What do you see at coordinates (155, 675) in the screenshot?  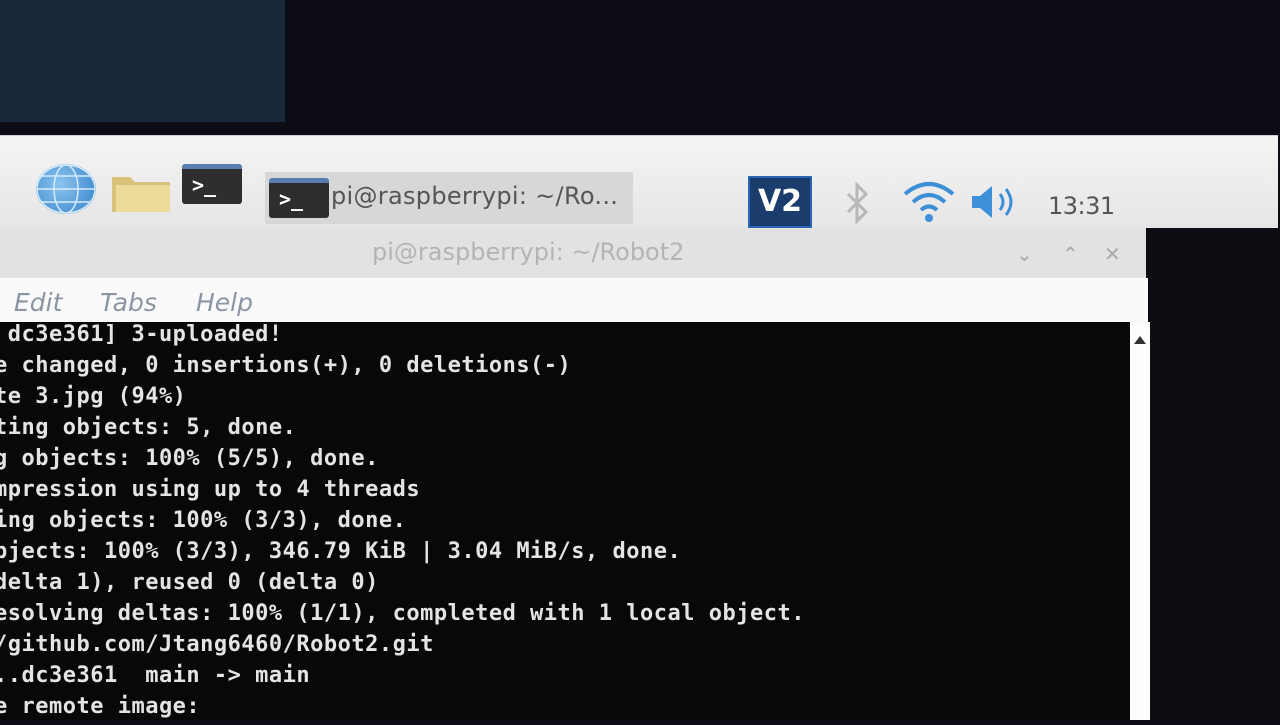 I see `terminal-line: ..dc3e361 main -> main` at bounding box center [155, 675].